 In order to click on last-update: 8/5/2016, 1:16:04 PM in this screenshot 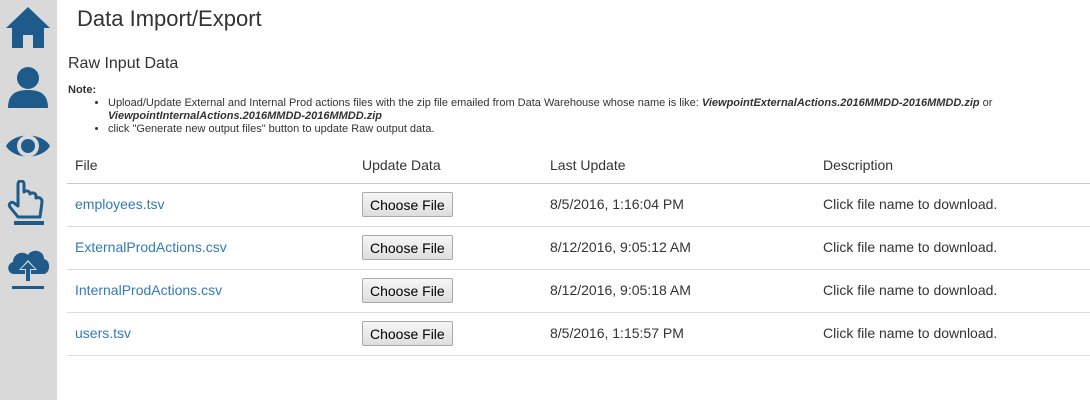, I will do `click(617, 204)`.